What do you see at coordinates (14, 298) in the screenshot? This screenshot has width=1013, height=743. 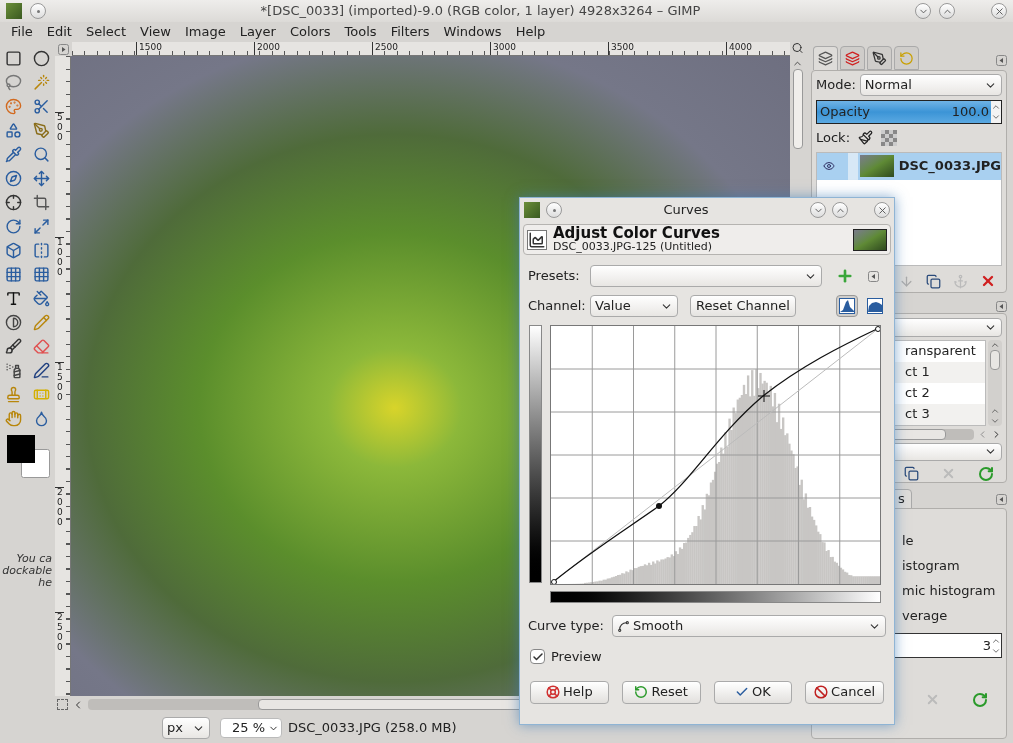 I see `text-tool-icon` at bounding box center [14, 298].